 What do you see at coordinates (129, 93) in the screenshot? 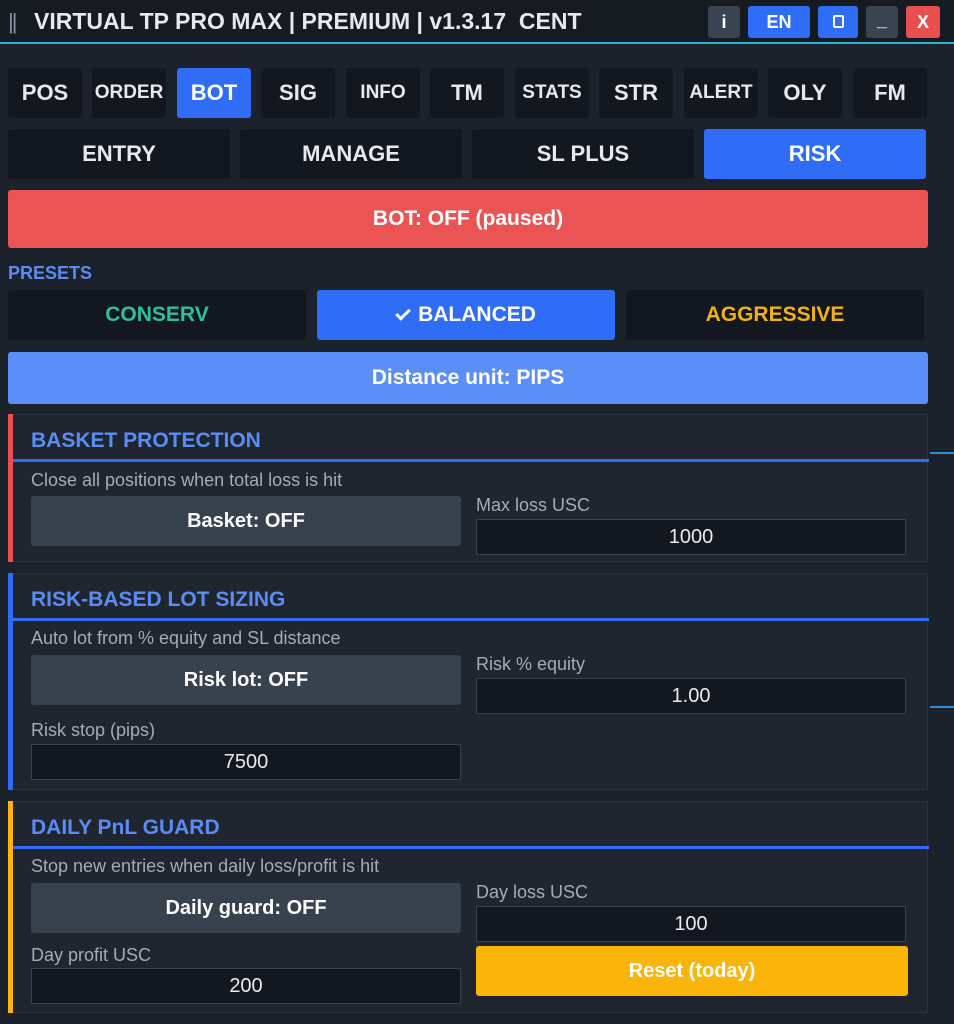
I see `tab-order: ORDER` at bounding box center [129, 93].